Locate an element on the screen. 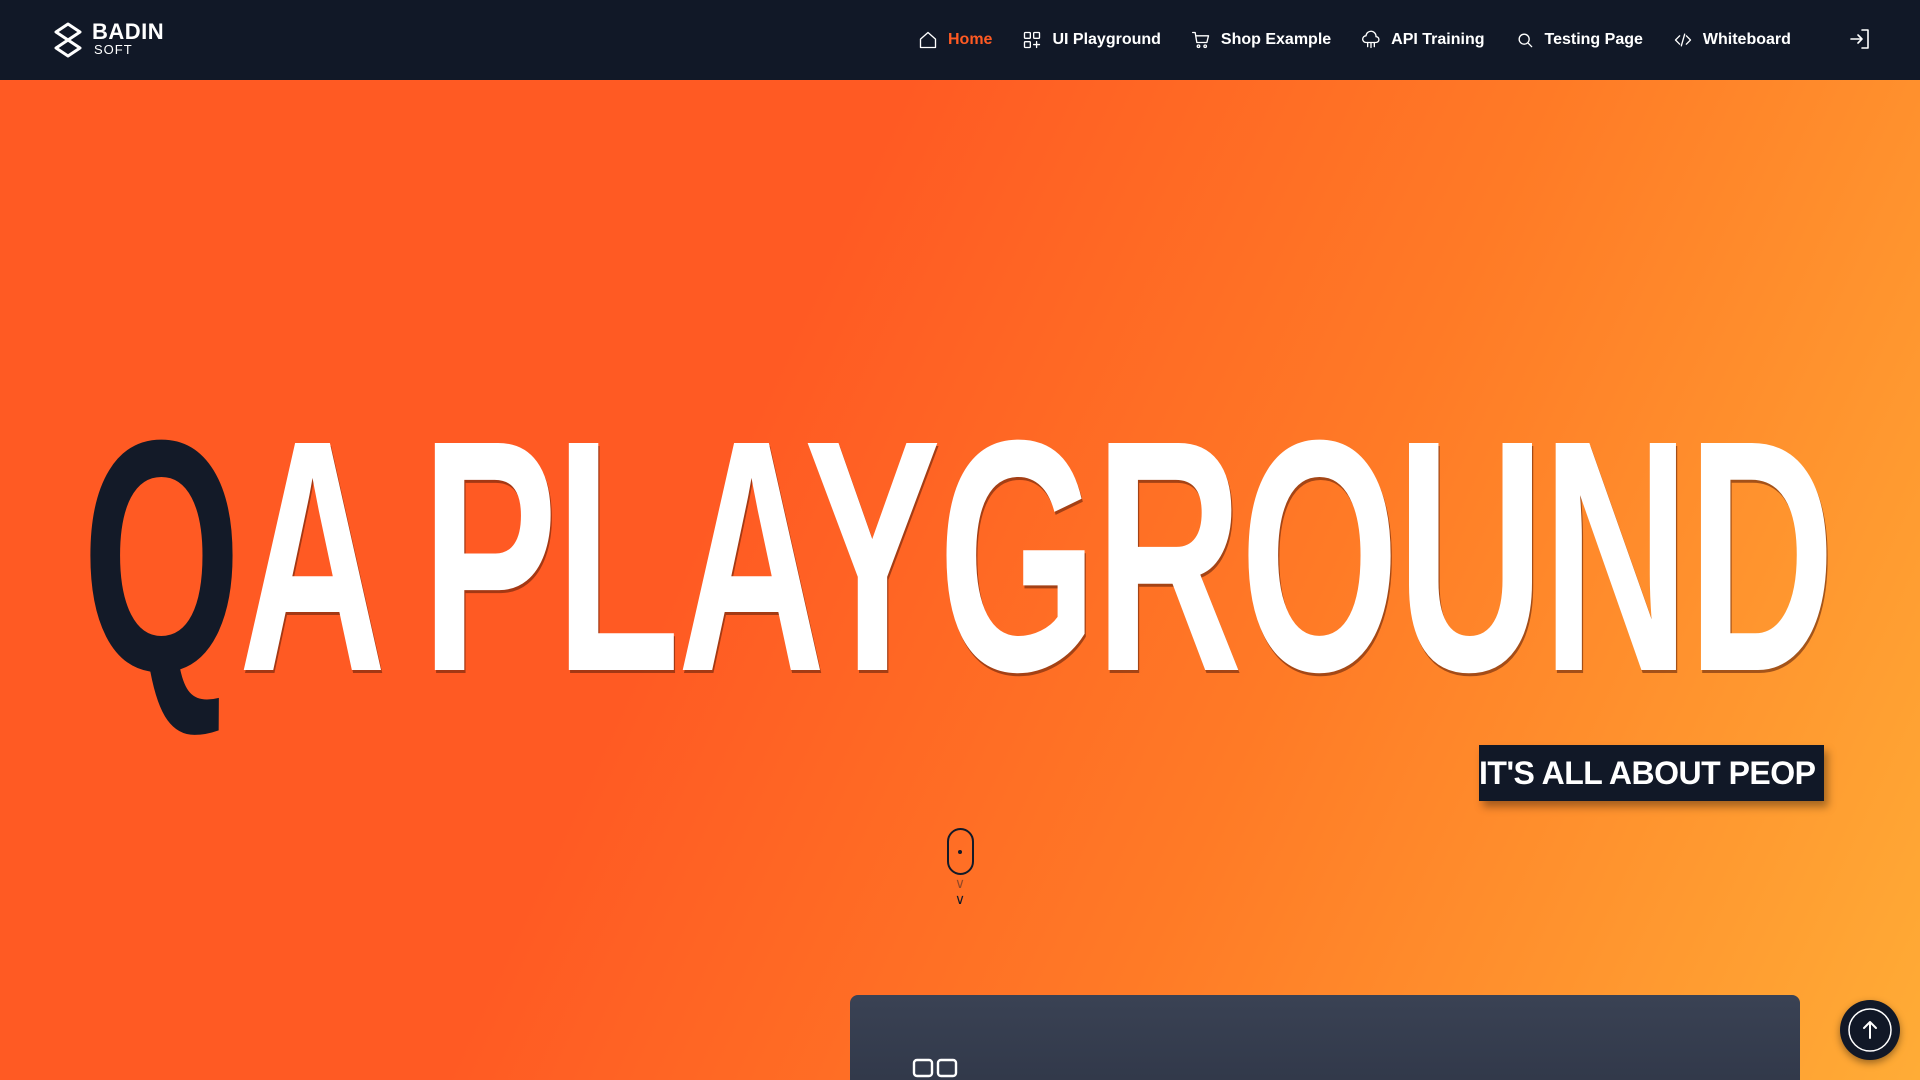  nav-item-api-training: API Training is located at coordinates (1423, 40).